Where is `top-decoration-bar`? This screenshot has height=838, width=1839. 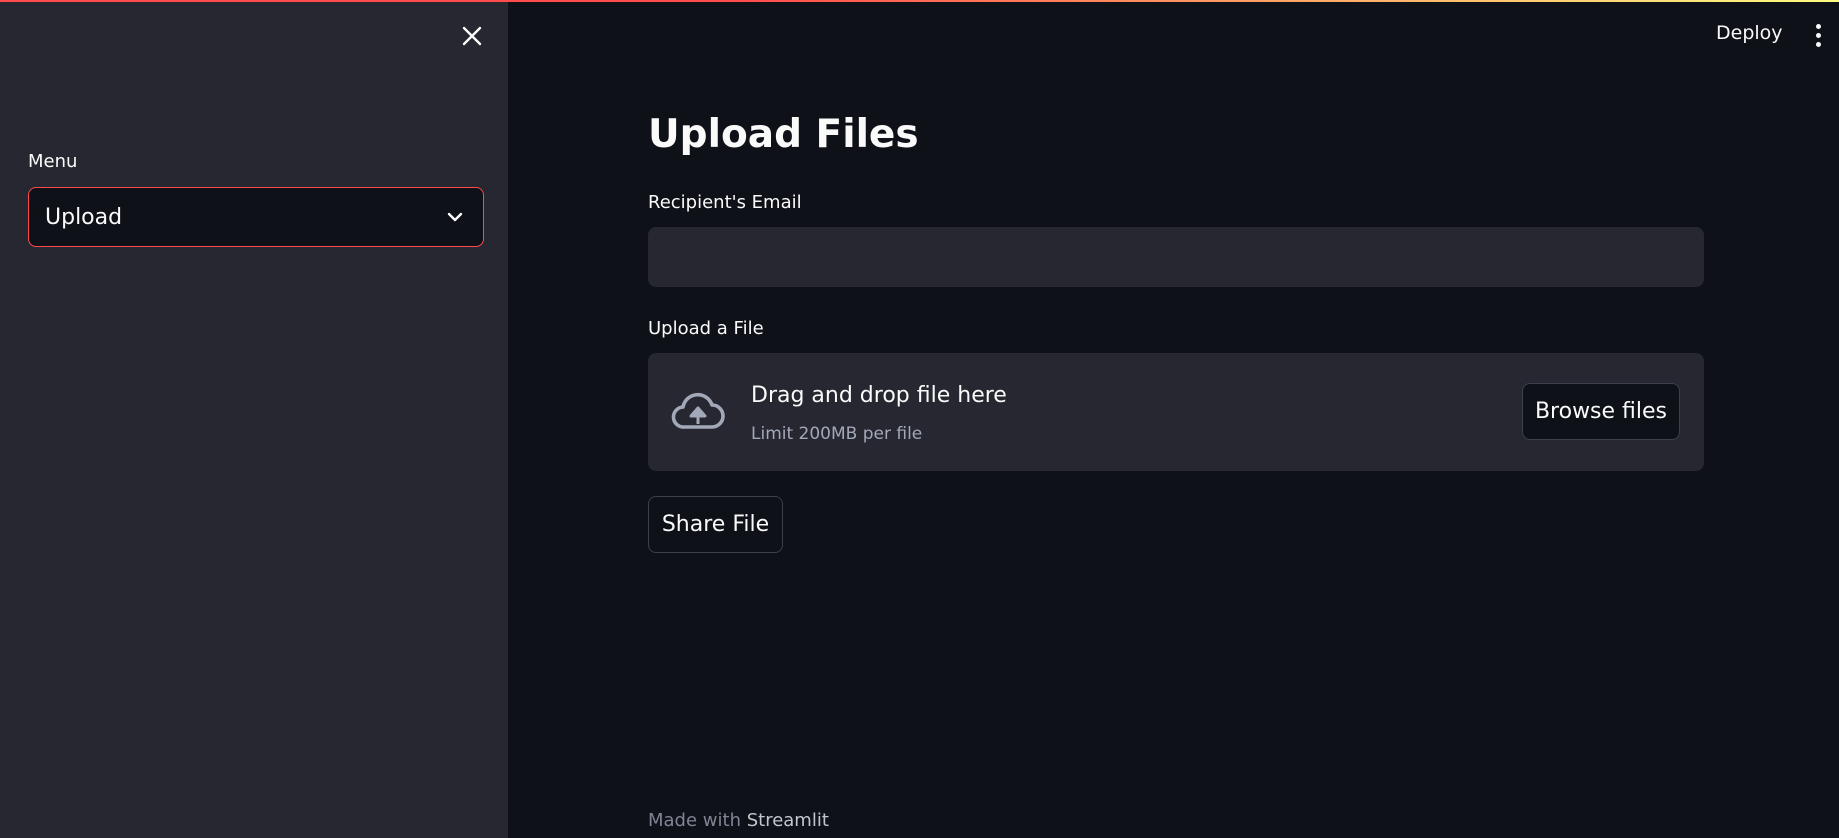 top-decoration-bar is located at coordinates (919, 1).